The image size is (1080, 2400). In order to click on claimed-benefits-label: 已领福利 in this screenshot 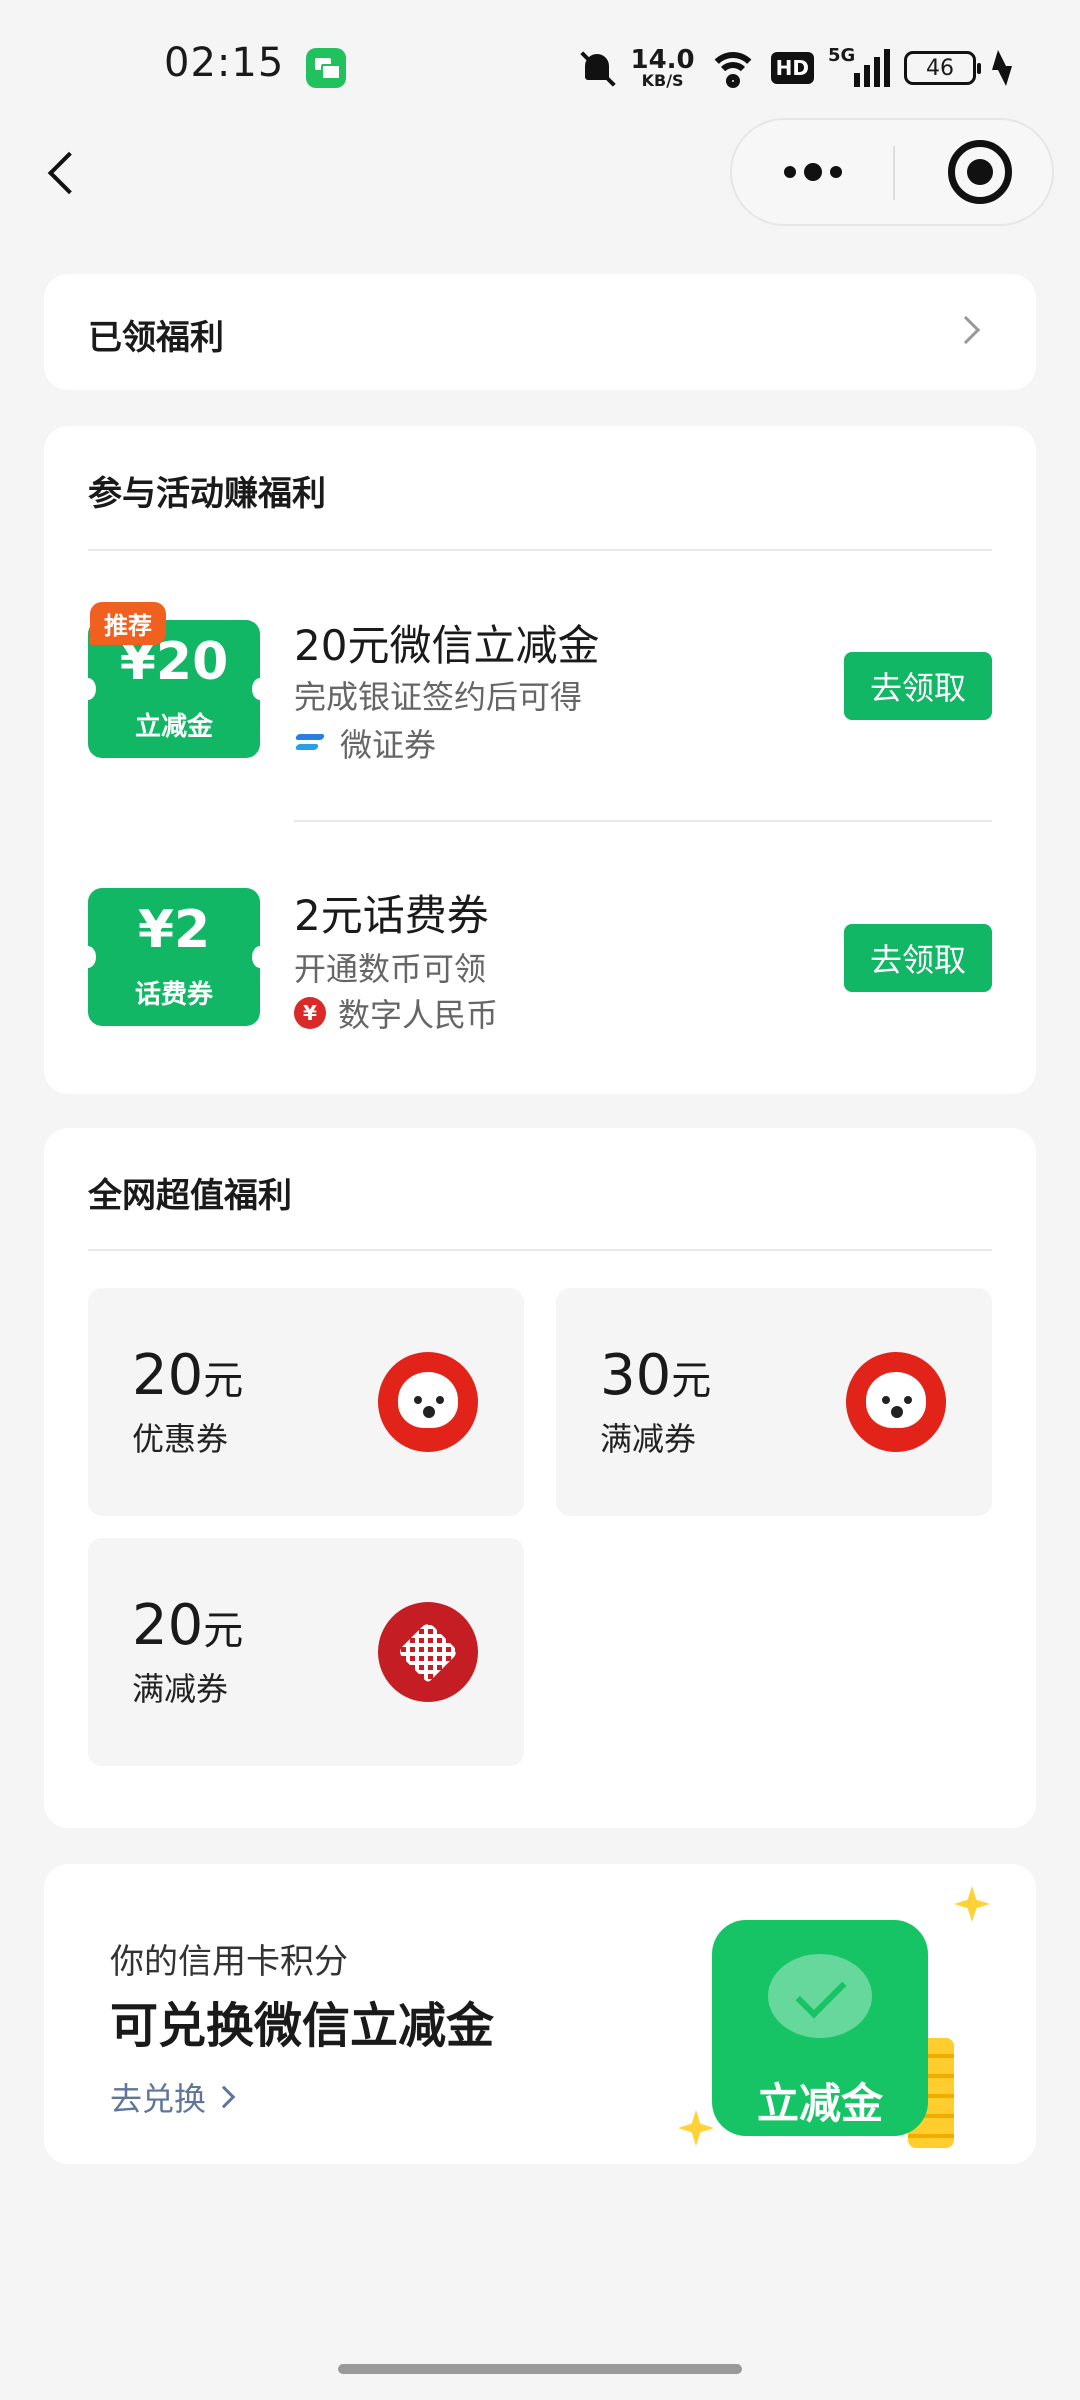, I will do `click(156, 338)`.